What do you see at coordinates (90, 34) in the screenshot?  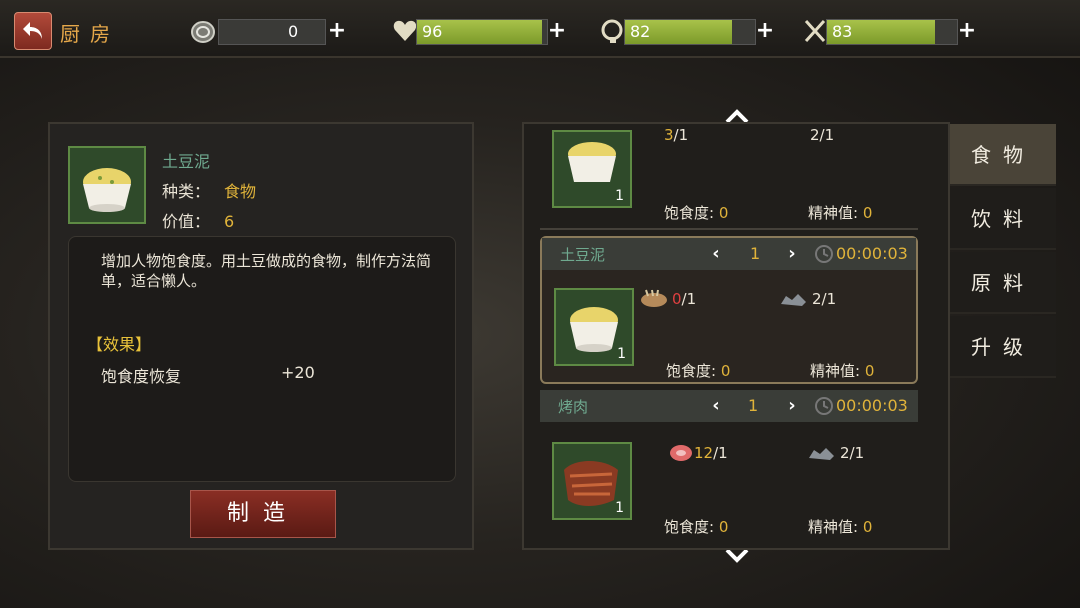 I see `page-title: 厨房` at bounding box center [90, 34].